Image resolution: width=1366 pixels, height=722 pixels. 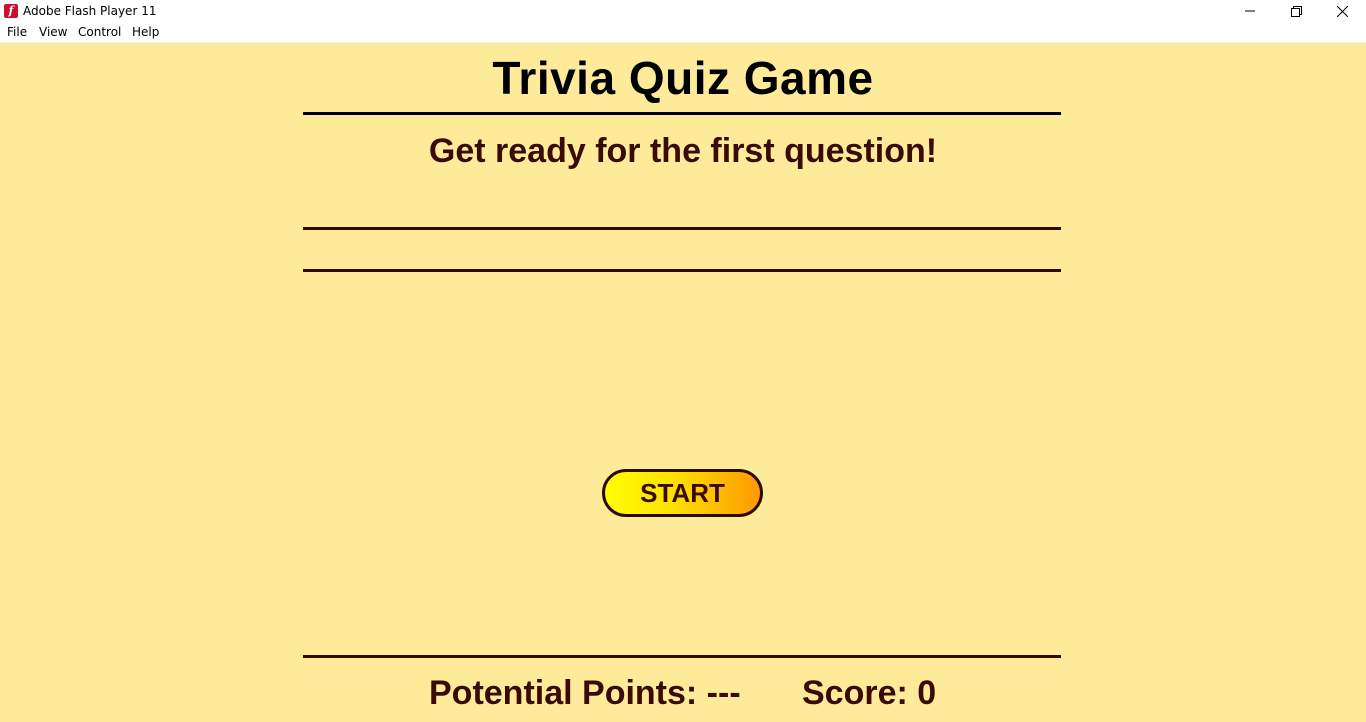 I want to click on menu-control: Control, so click(x=99, y=32).